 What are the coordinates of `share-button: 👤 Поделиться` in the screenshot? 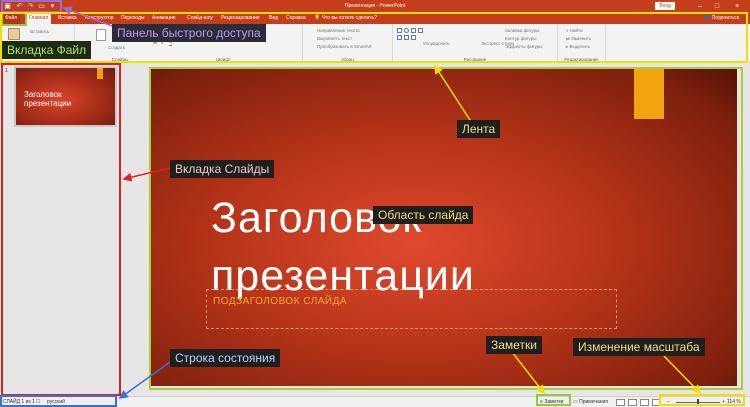 It's located at (721, 18).